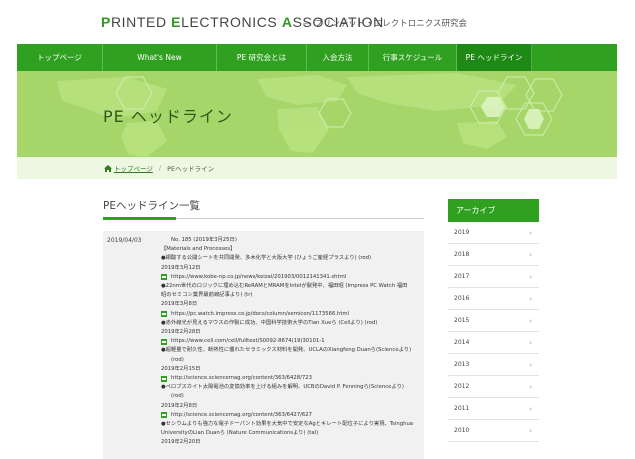 This screenshot has width=635, height=459. Describe the element at coordinates (493, 299) in the screenshot. I see `archive-year-item: 2016 ›` at that location.